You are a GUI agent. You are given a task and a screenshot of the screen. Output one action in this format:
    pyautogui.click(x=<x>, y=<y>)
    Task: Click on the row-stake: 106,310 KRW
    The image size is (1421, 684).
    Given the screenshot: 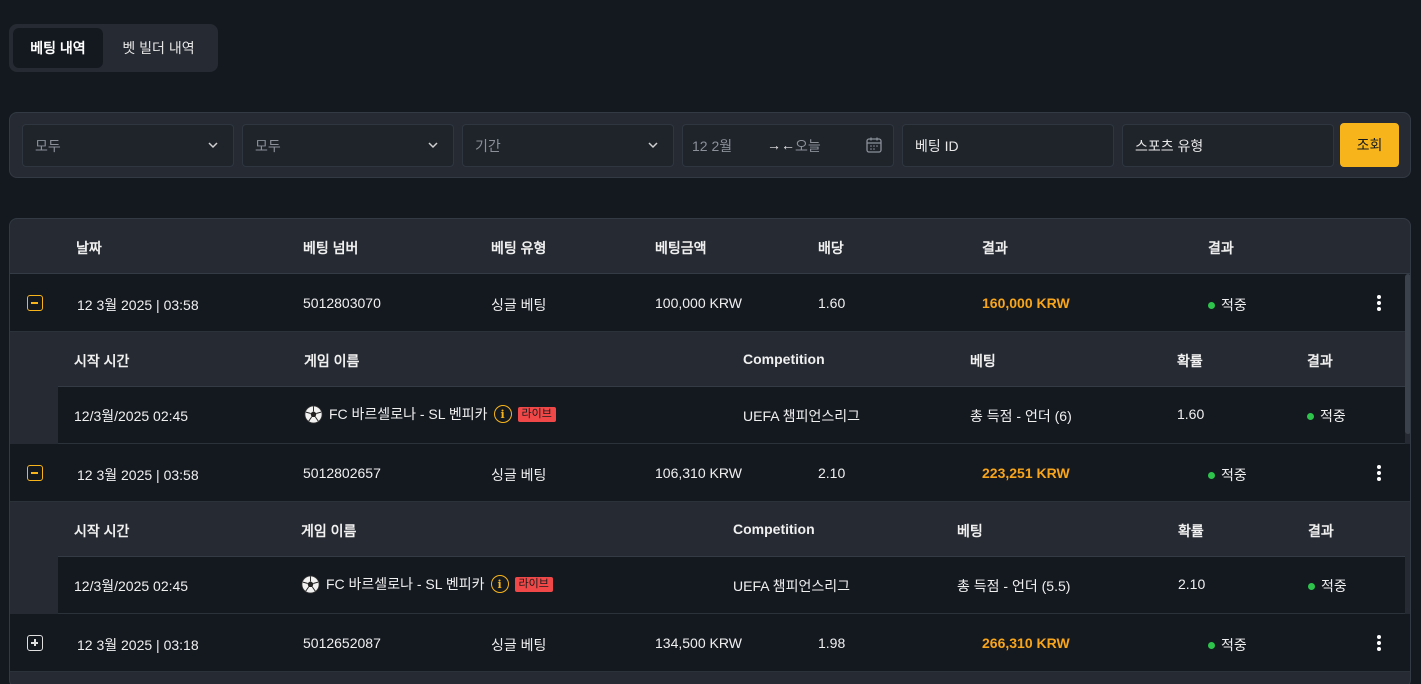 What is the action you would take?
    pyautogui.click(x=698, y=473)
    